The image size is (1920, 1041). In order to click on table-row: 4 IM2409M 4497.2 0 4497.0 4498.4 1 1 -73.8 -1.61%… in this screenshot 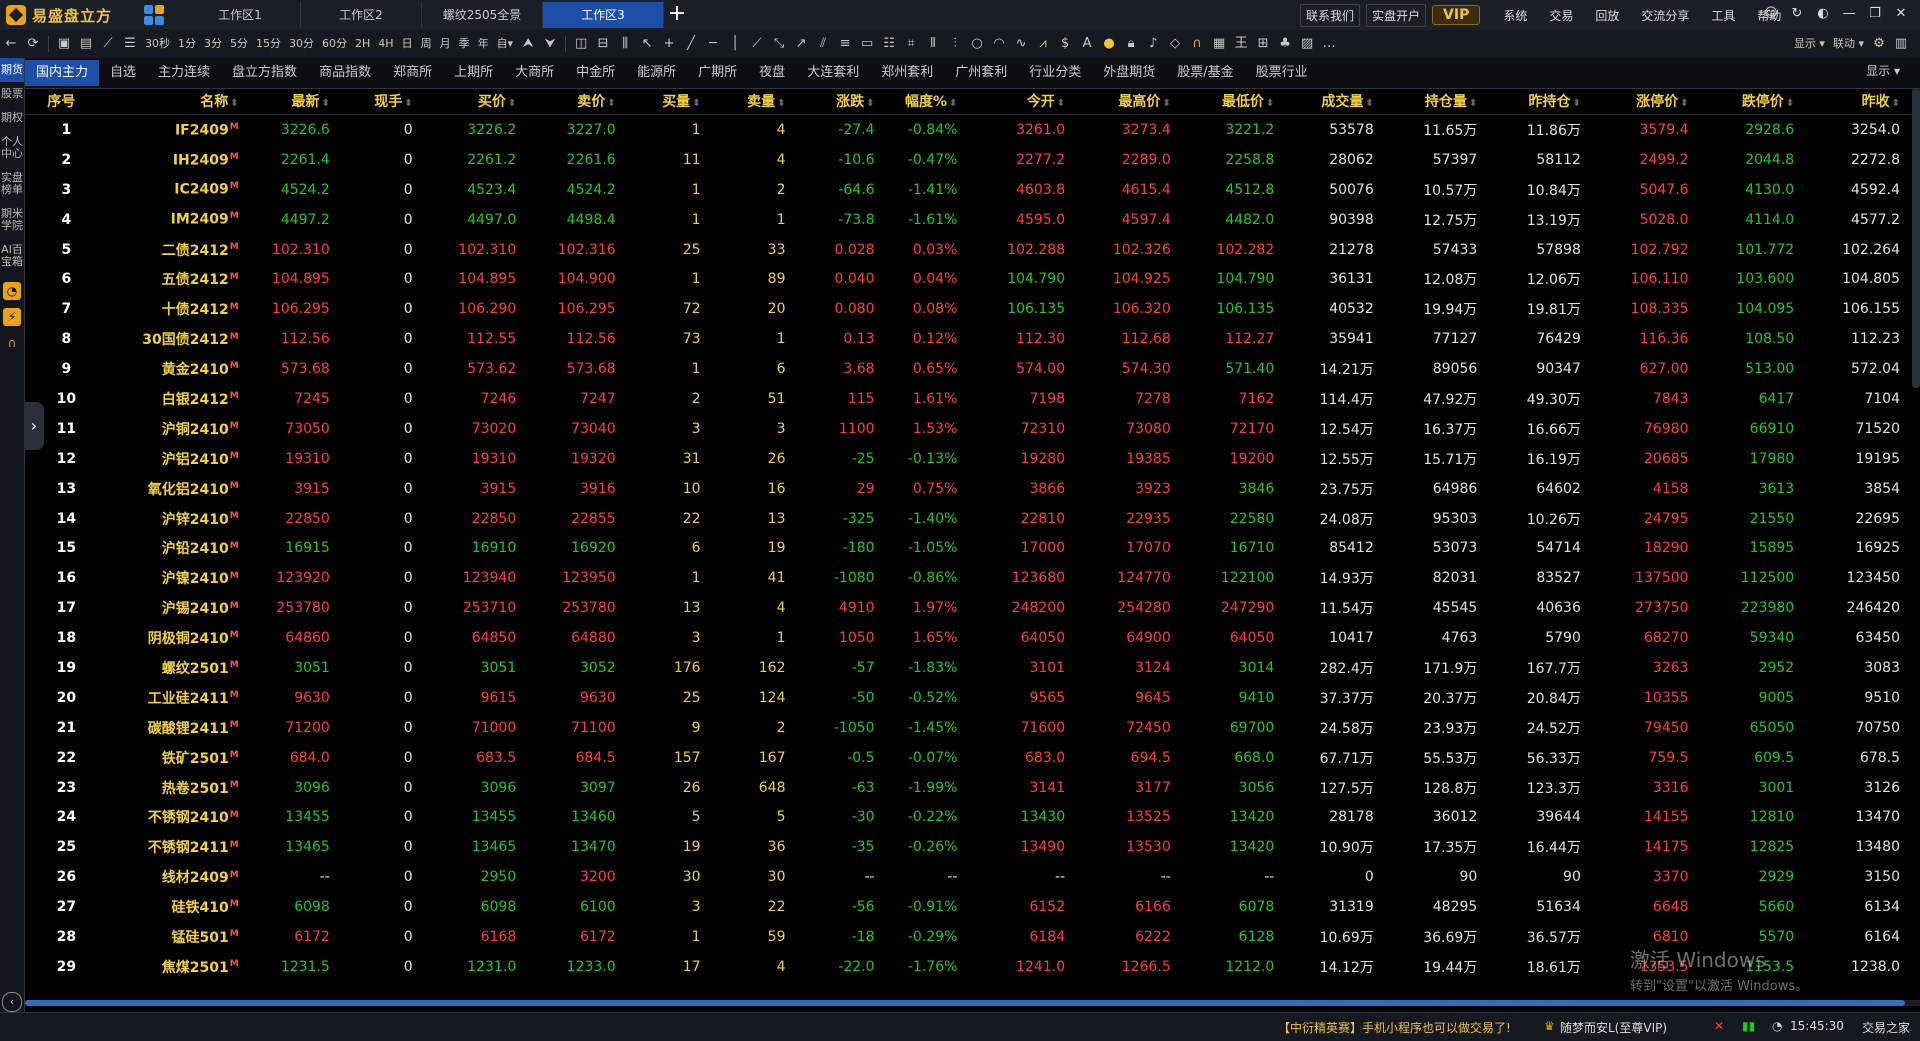, I will do `click(967, 220)`.